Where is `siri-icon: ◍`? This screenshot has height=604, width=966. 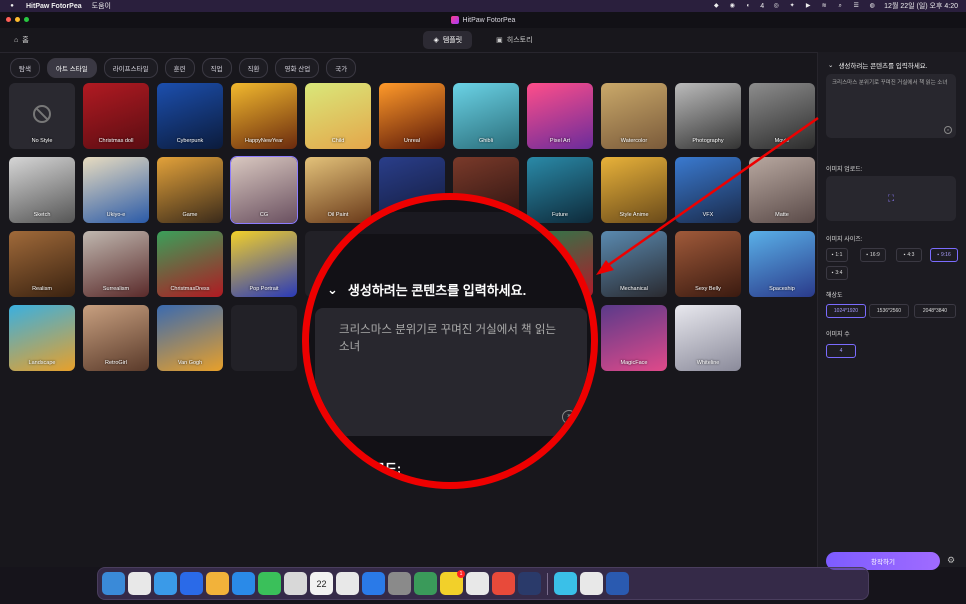
siri-icon: ◍ is located at coordinates (872, 6).